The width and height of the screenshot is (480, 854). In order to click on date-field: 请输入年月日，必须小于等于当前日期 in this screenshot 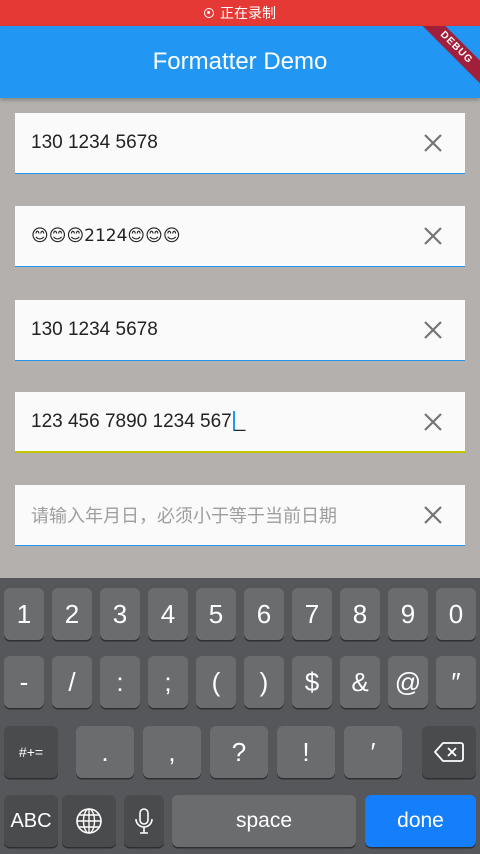, I will do `click(240, 515)`.